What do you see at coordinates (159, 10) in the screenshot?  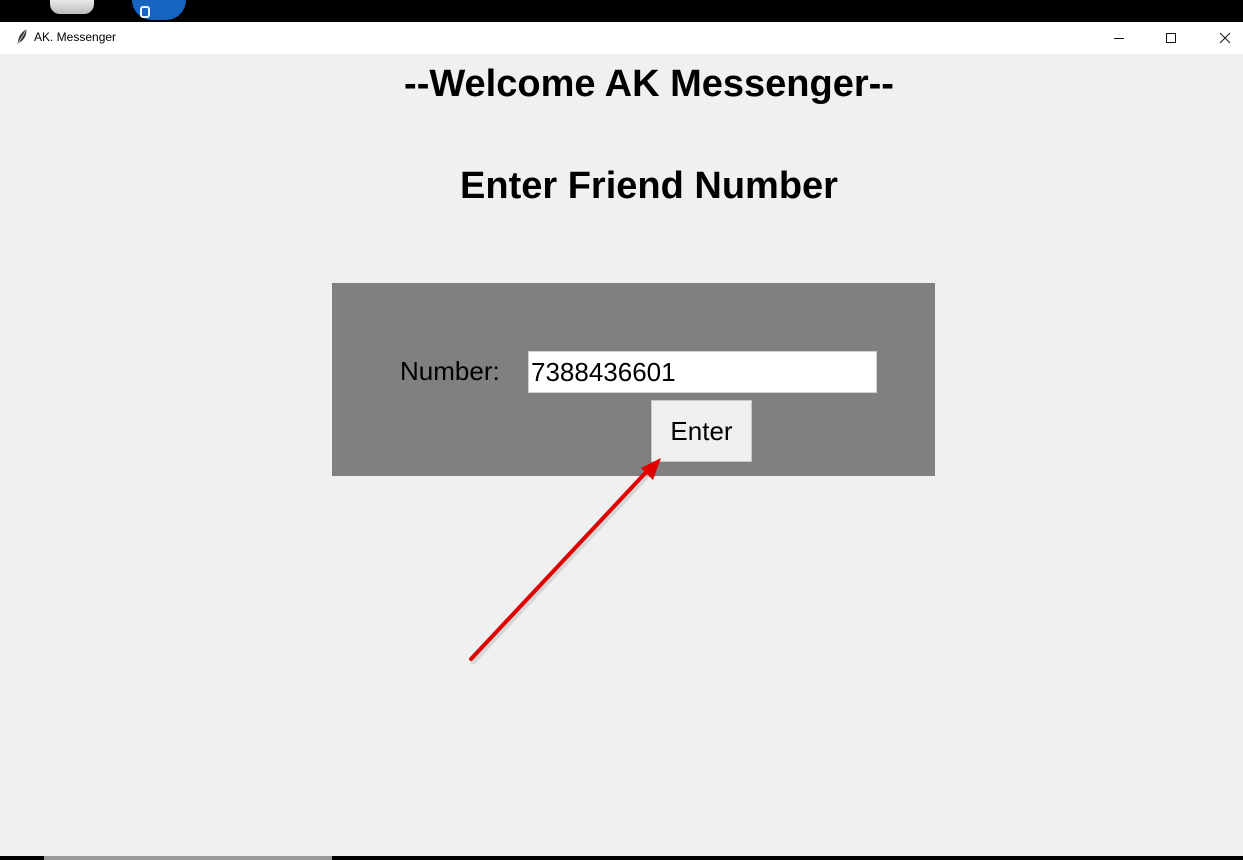 I see `desktop-app-icon` at bounding box center [159, 10].